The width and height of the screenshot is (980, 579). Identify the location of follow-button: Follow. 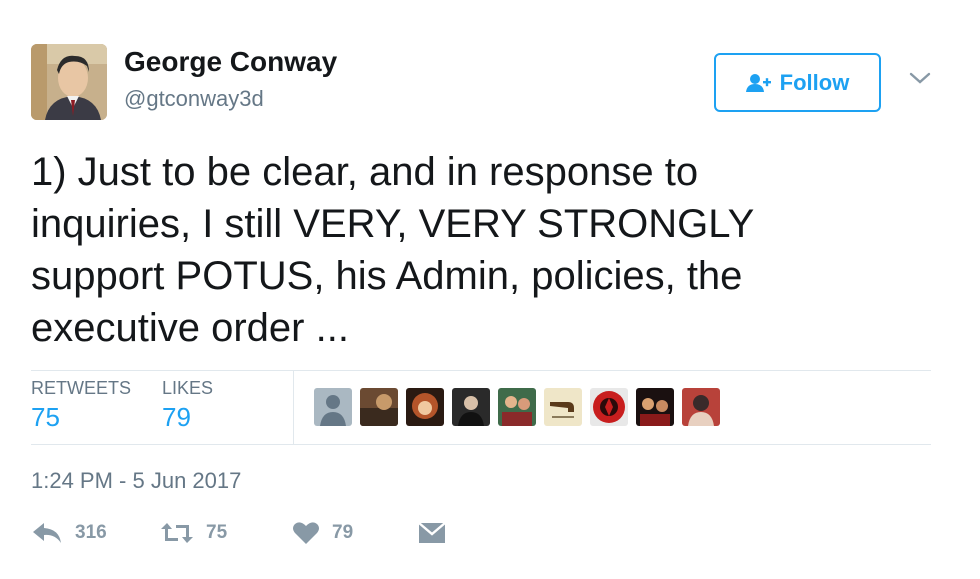
(797, 82).